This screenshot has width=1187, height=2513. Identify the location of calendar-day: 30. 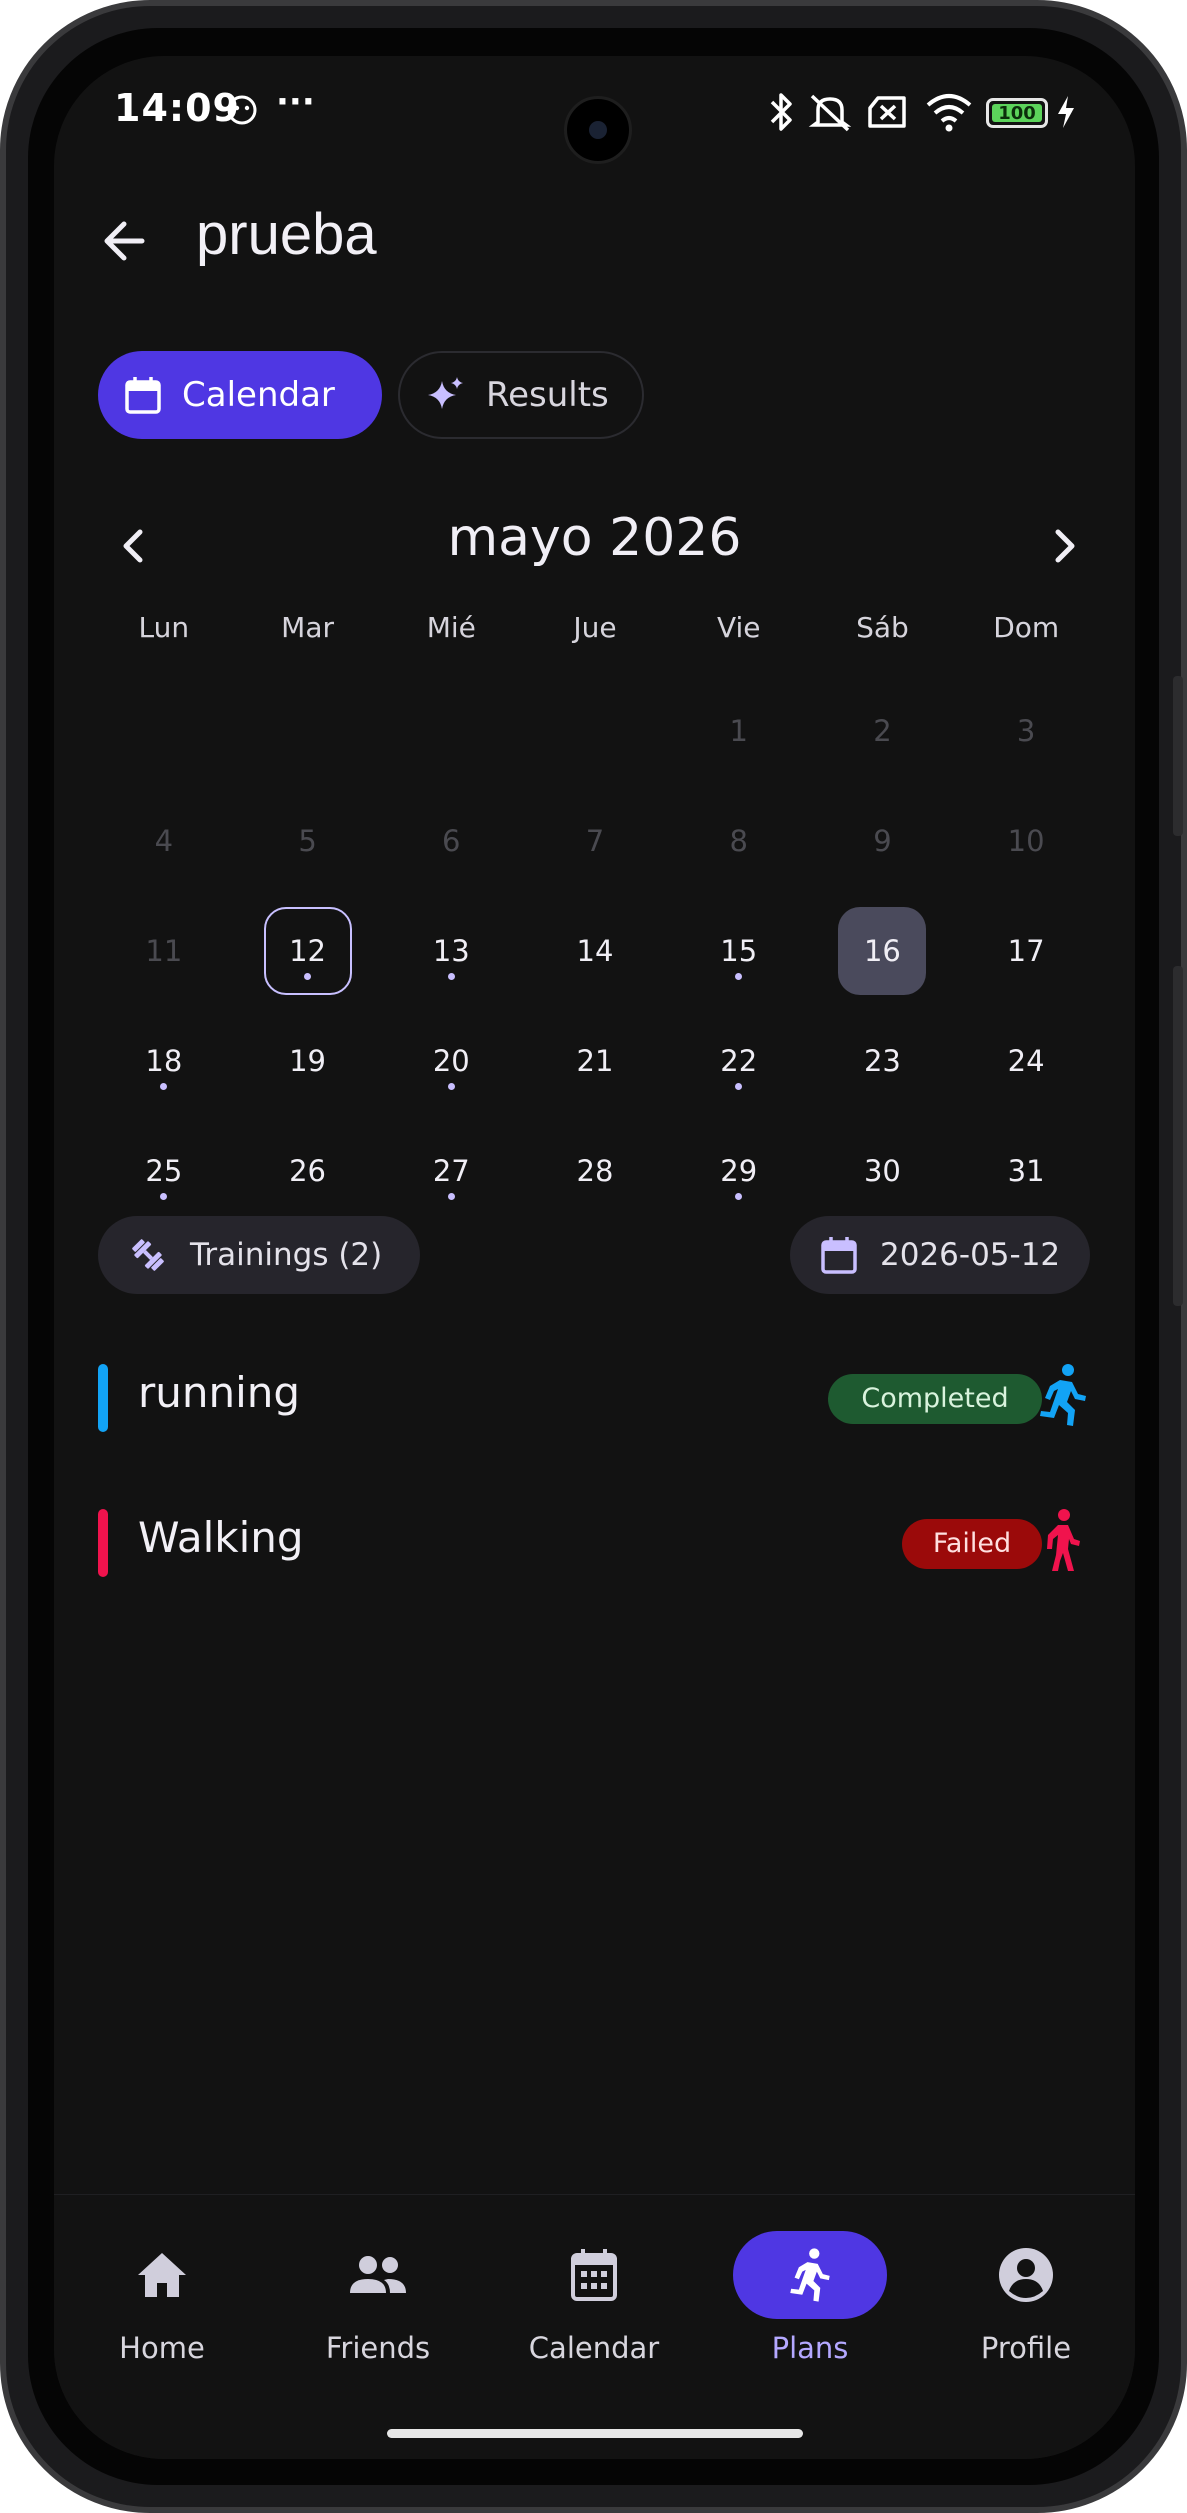
(883, 1171).